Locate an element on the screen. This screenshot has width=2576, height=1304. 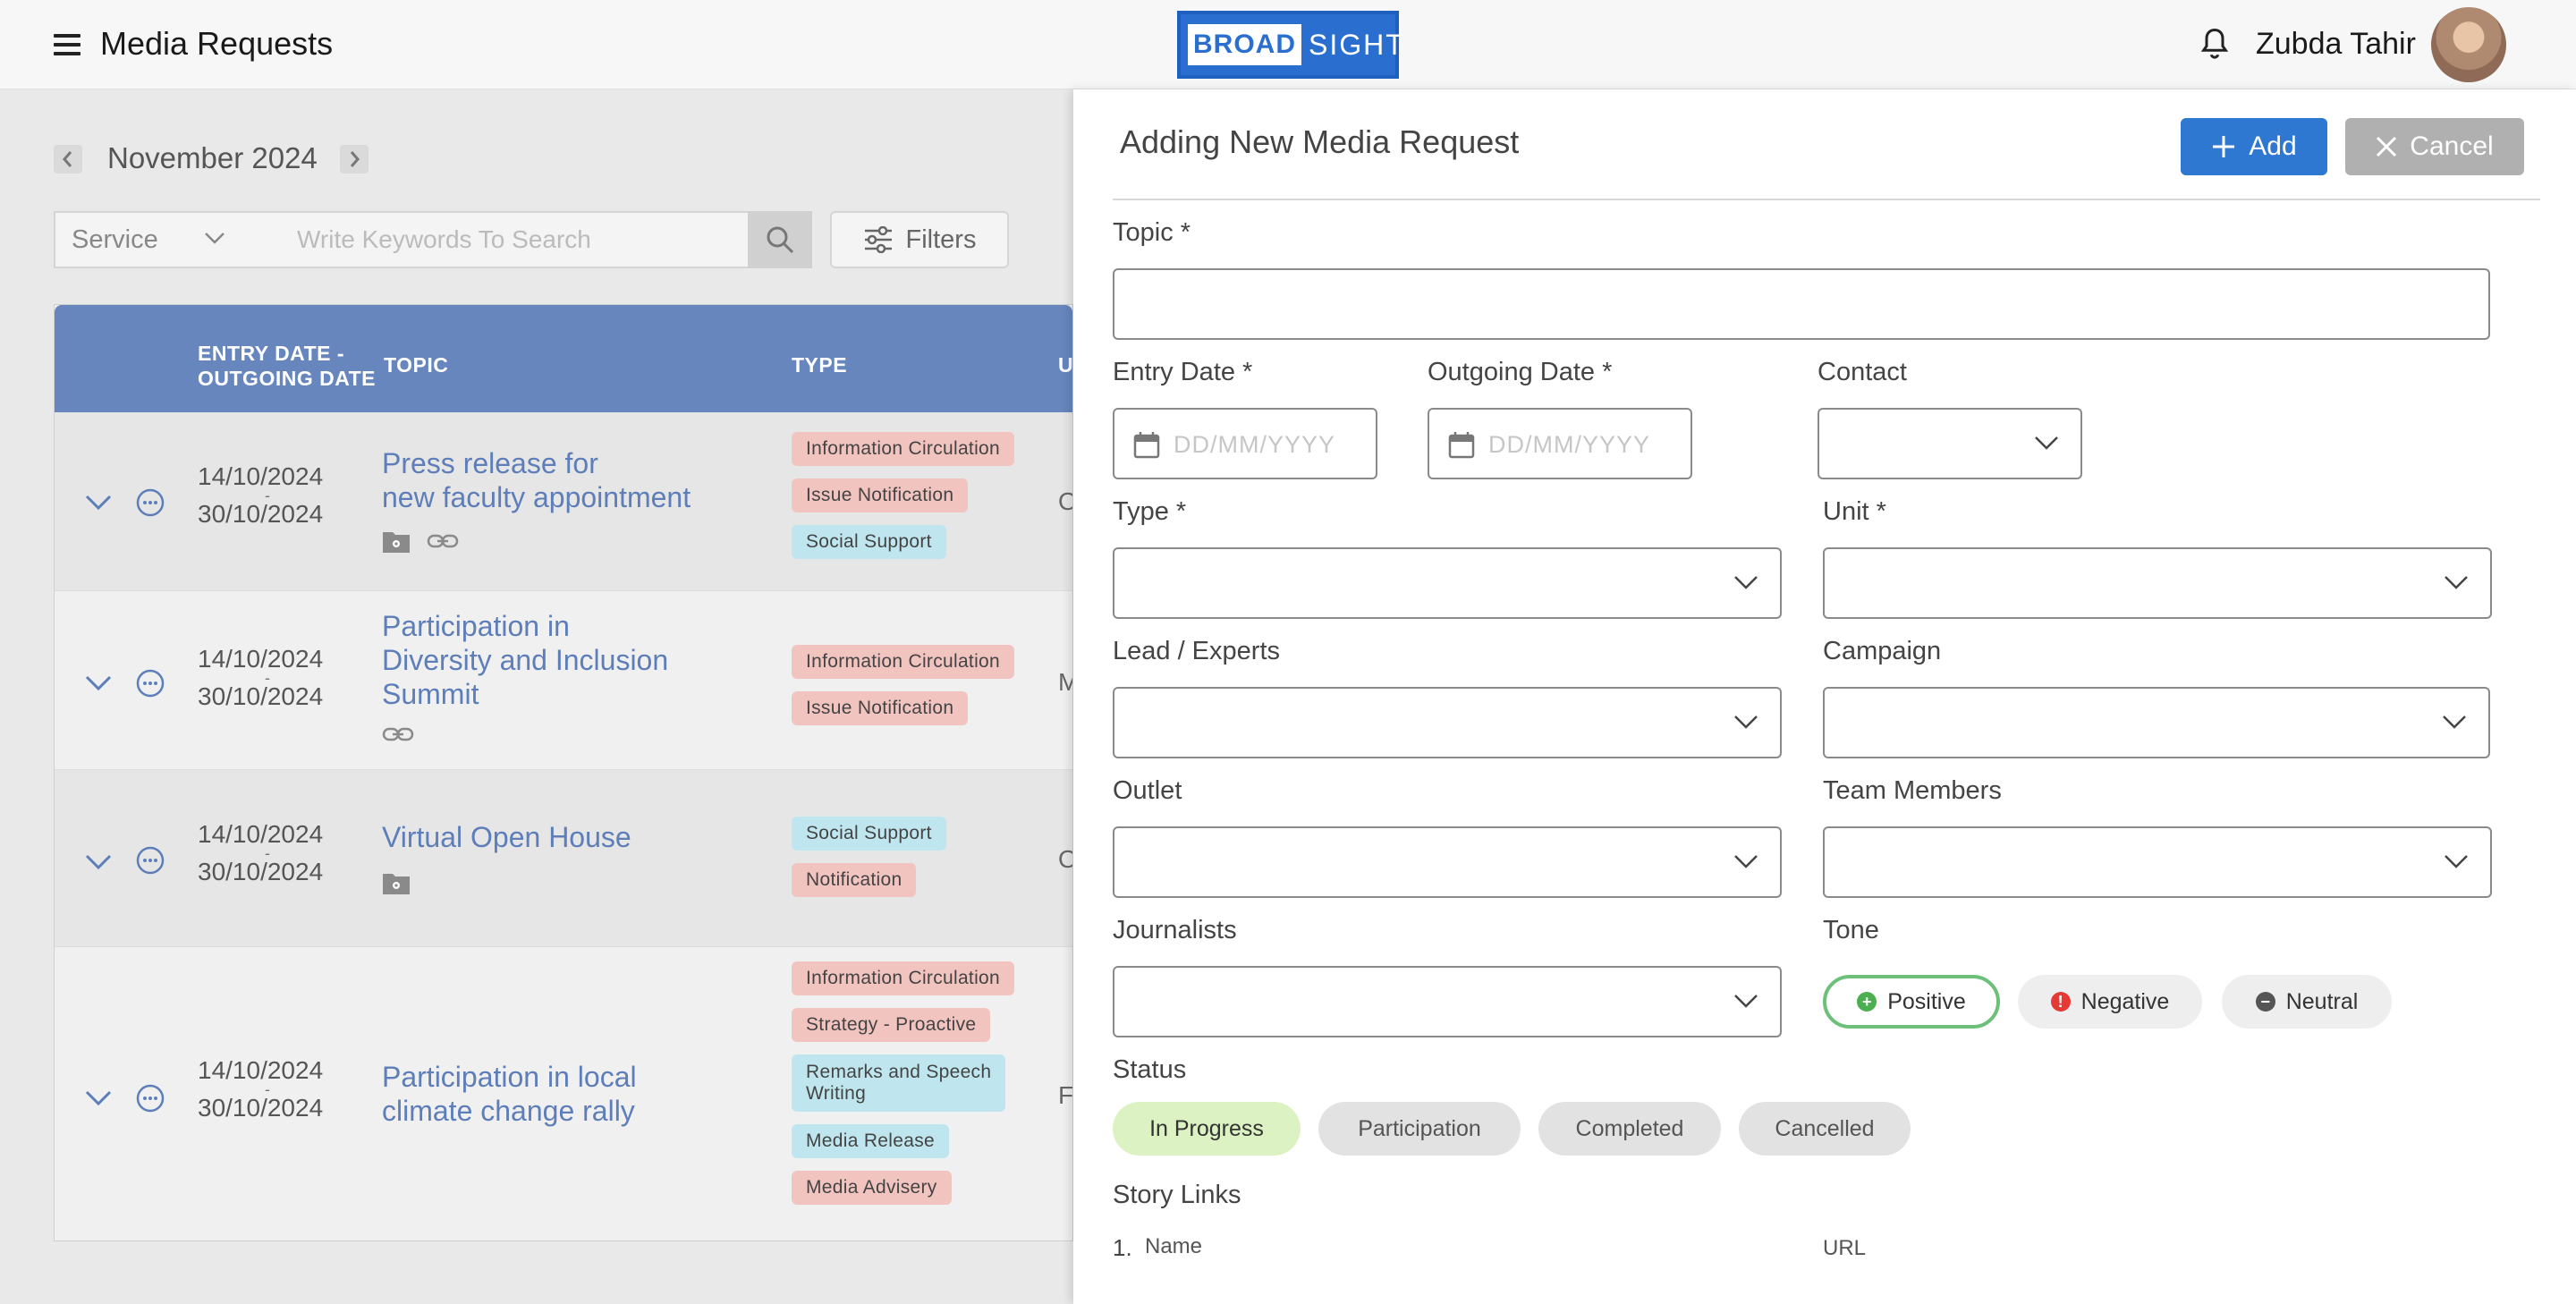
lead-experts-select is located at coordinates (1447, 722).